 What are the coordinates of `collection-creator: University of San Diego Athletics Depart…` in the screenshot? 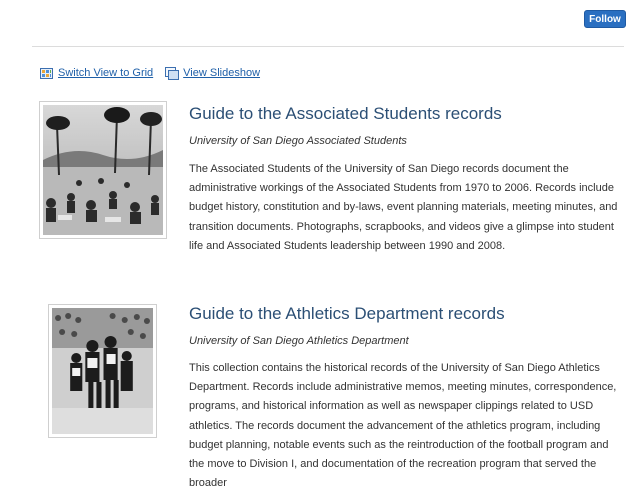 It's located at (299, 341).